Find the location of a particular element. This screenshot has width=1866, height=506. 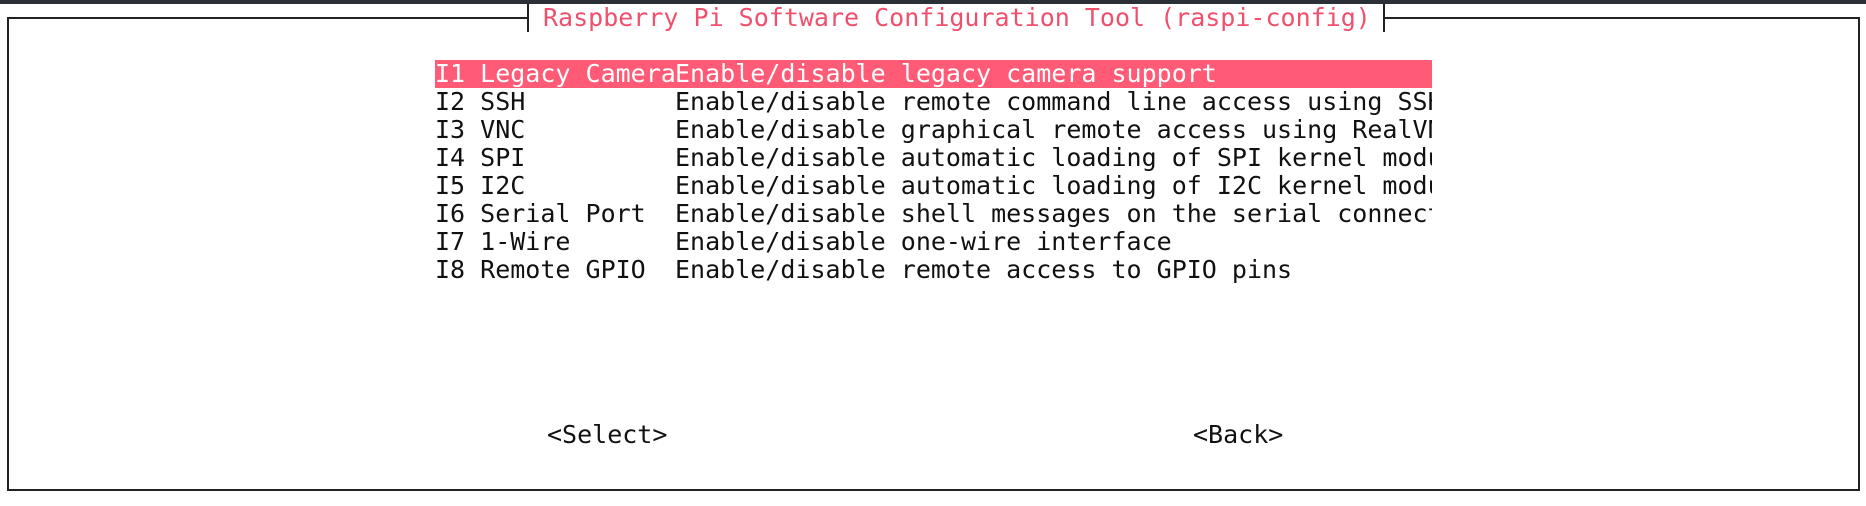

menu-item-description: Enable/disable one-wire interface is located at coordinates (923, 242).